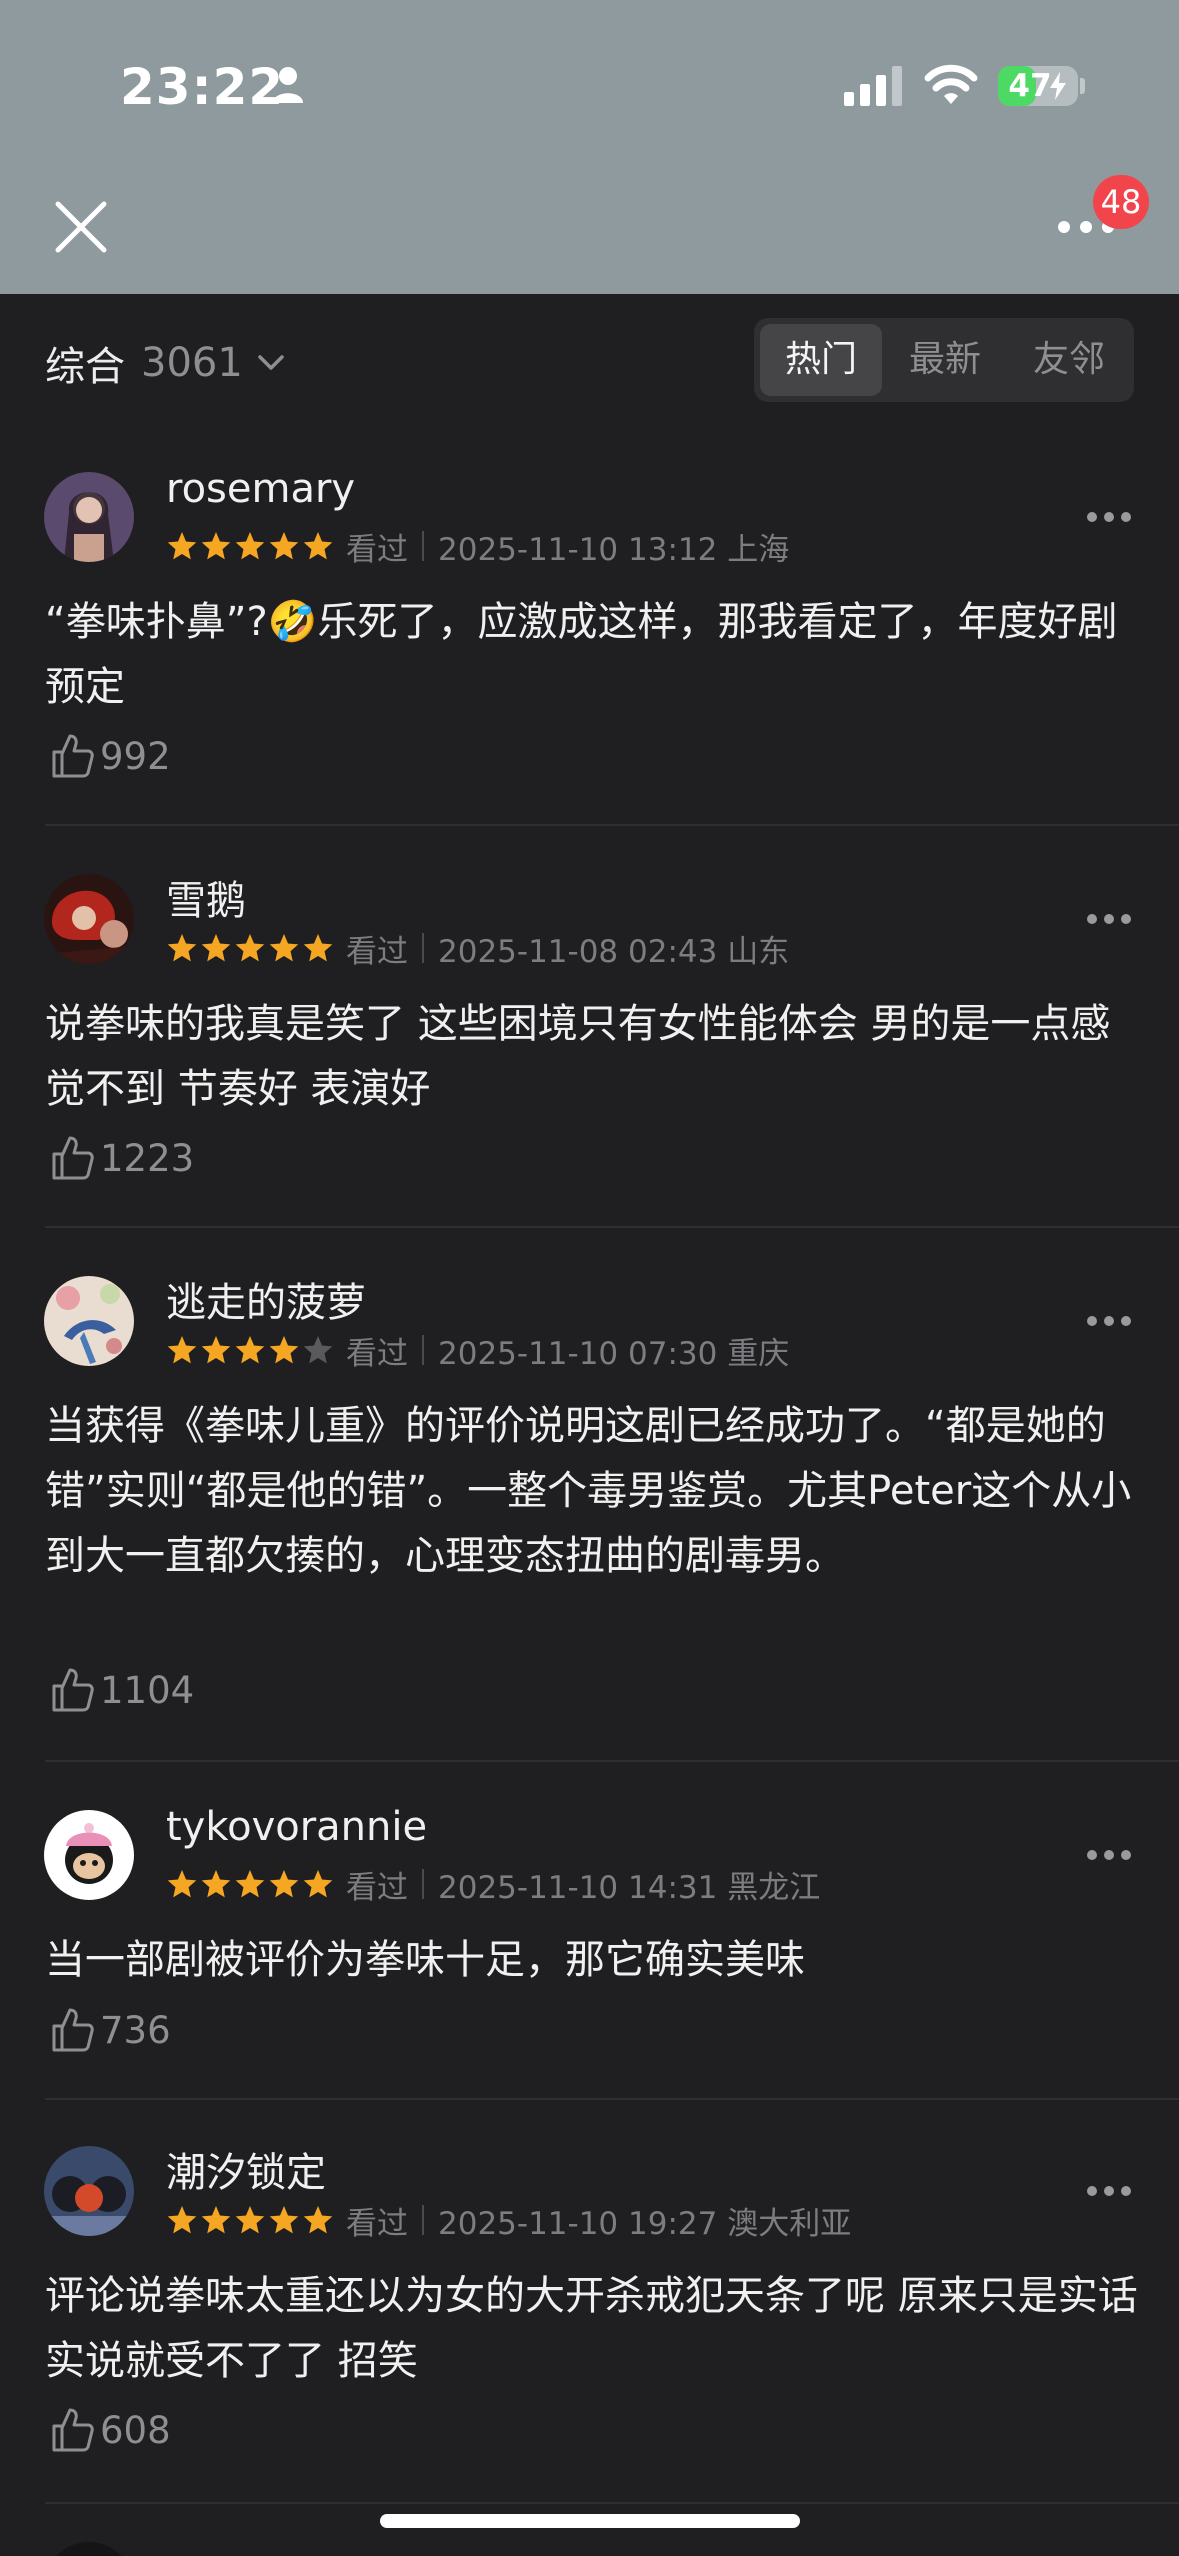 Image resolution: width=1179 pixels, height=2556 pixels. I want to click on notification-badge: 48, so click(1121, 202).